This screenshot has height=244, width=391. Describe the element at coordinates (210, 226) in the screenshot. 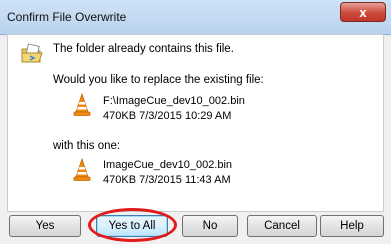

I see `no-button: No` at that location.